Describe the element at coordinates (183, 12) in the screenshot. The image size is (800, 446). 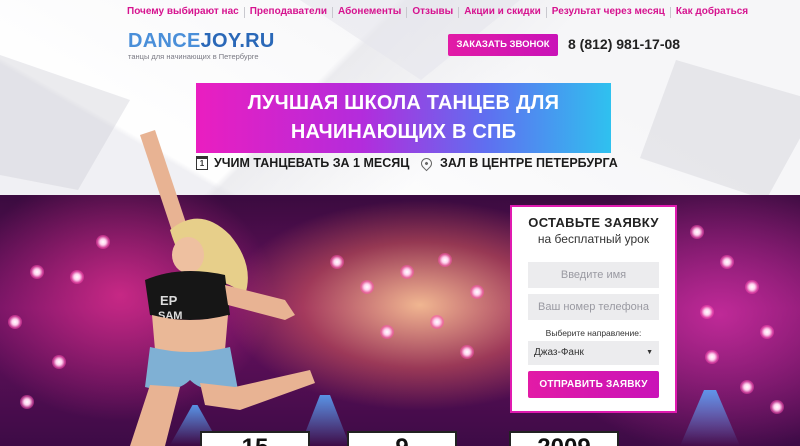
I see `nav-item-why-us: Почему выбирают нас` at that location.